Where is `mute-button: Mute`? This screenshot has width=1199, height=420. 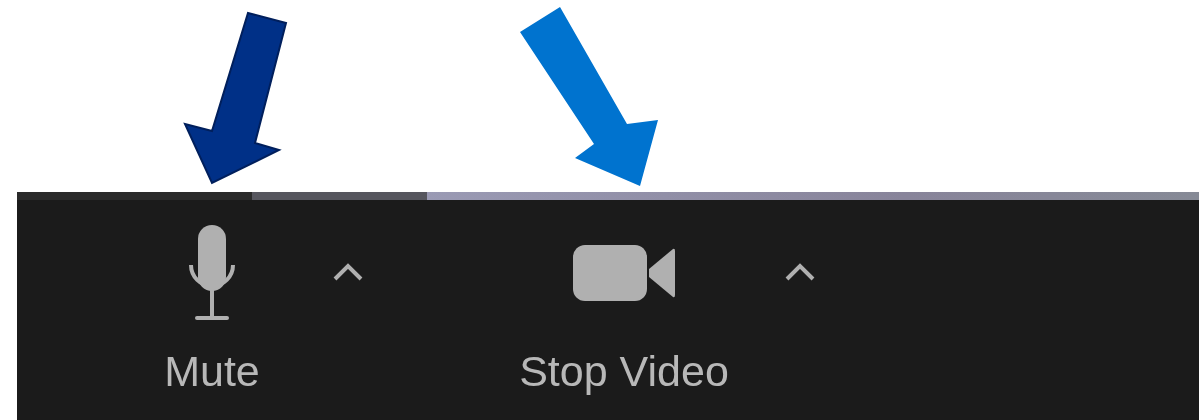
mute-button: Mute is located at coordinates (212, 298).